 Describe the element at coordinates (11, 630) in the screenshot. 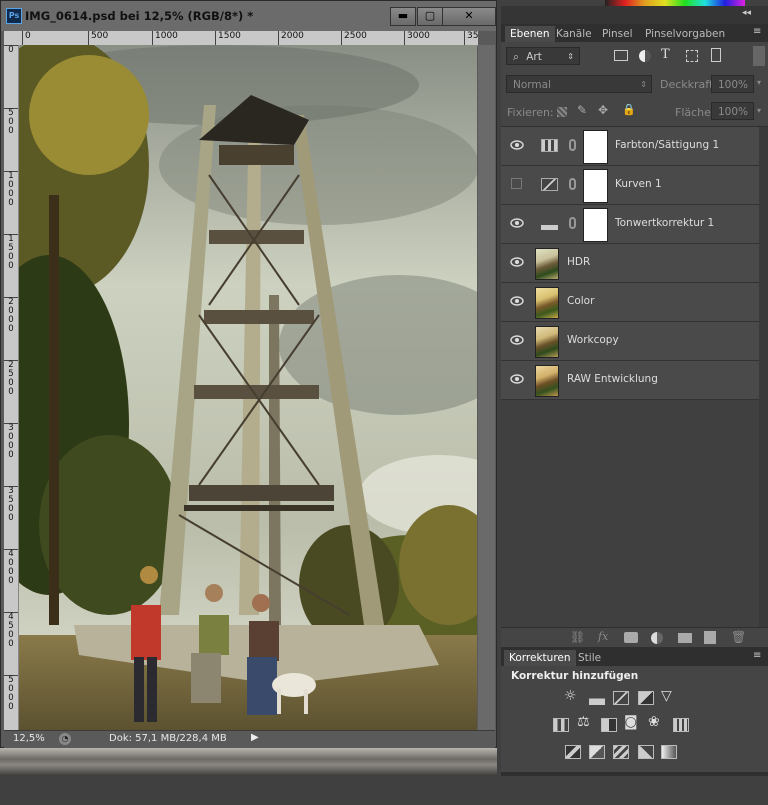

I see `ruler-tick: 4 5 0 0` at that location.